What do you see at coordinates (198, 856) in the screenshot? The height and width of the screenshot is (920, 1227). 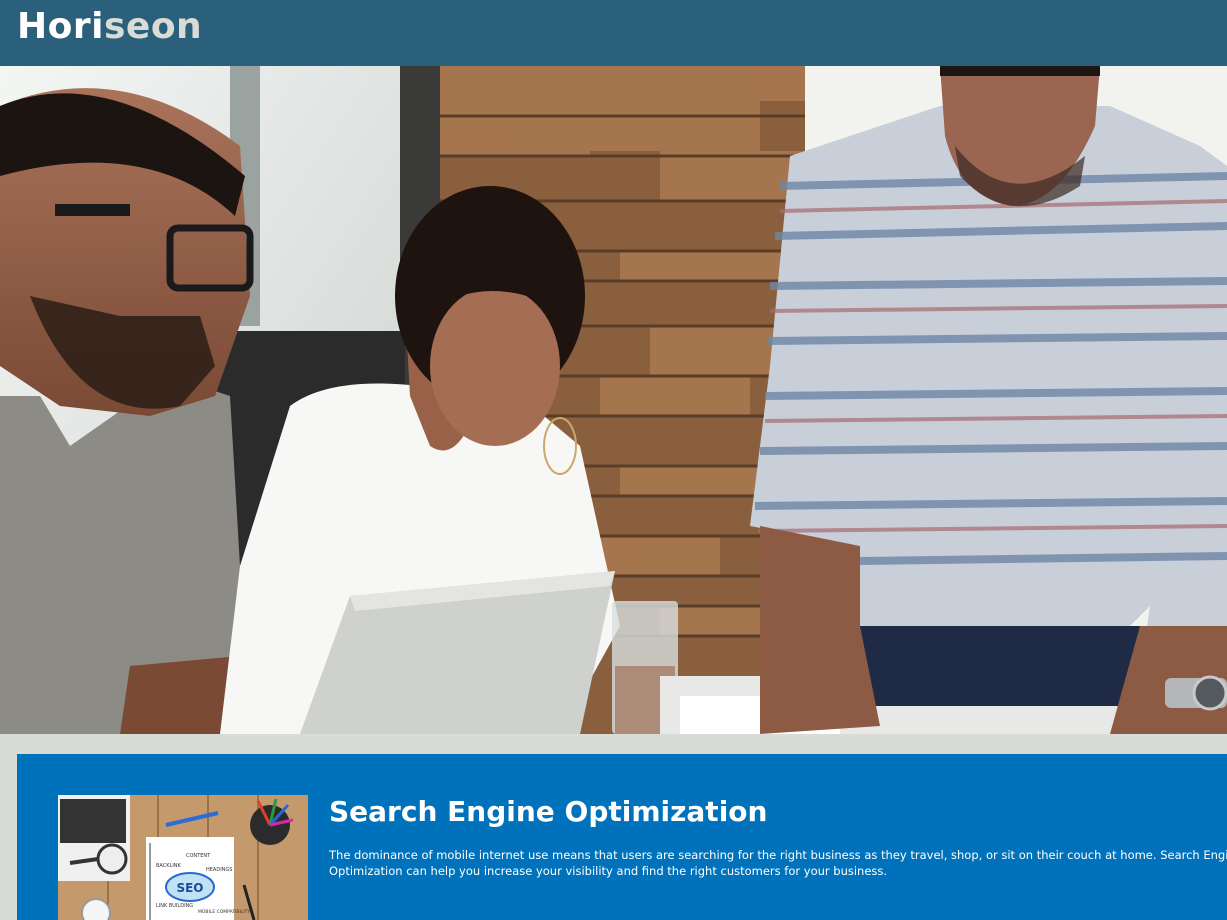 I see `seo-image-label-content: CONTENT` at bounding box center [198, 856].